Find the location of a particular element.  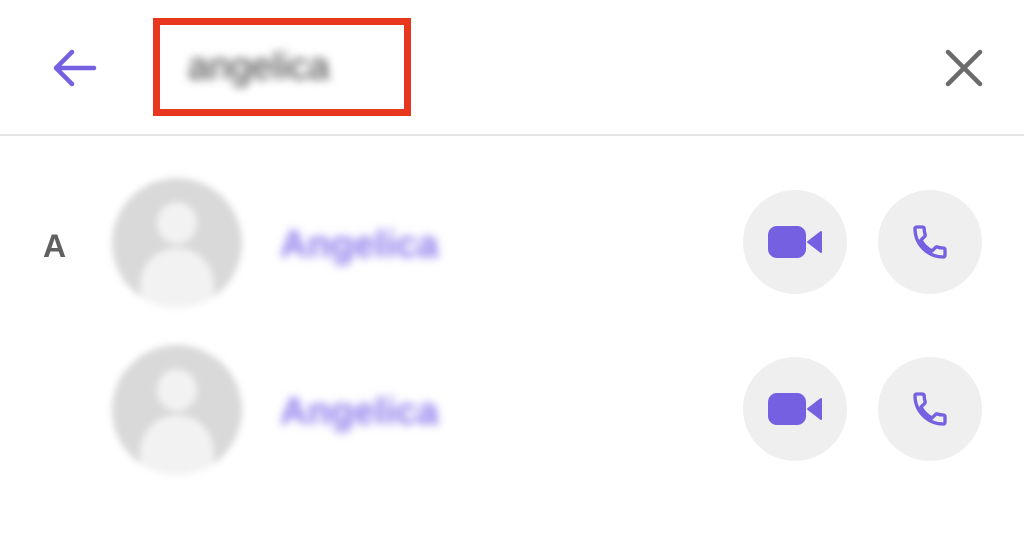

arrow-left-icon is located at coordinates (75, 68).